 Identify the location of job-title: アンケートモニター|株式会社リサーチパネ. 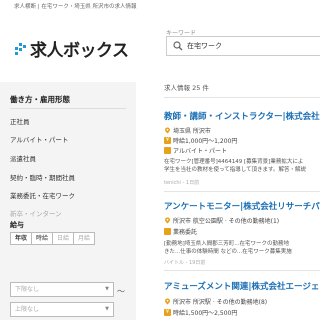
(242, 206).